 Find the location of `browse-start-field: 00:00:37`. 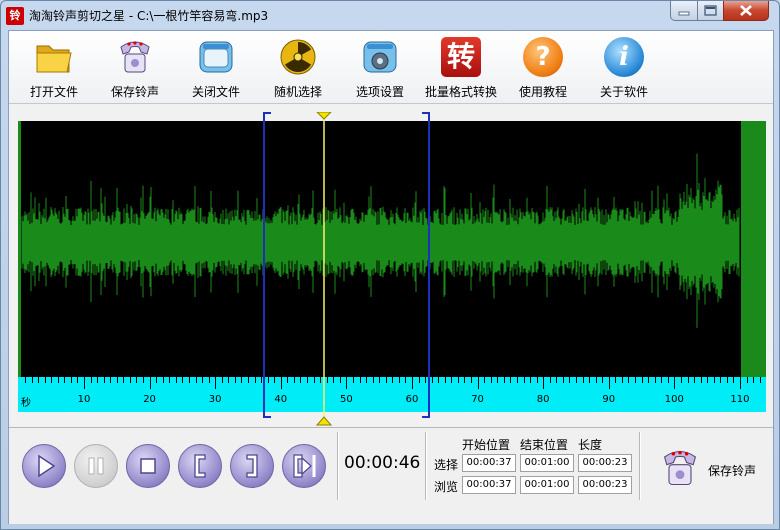

browse-start-field: 00:00:37 is located at coordinates (489, 485).